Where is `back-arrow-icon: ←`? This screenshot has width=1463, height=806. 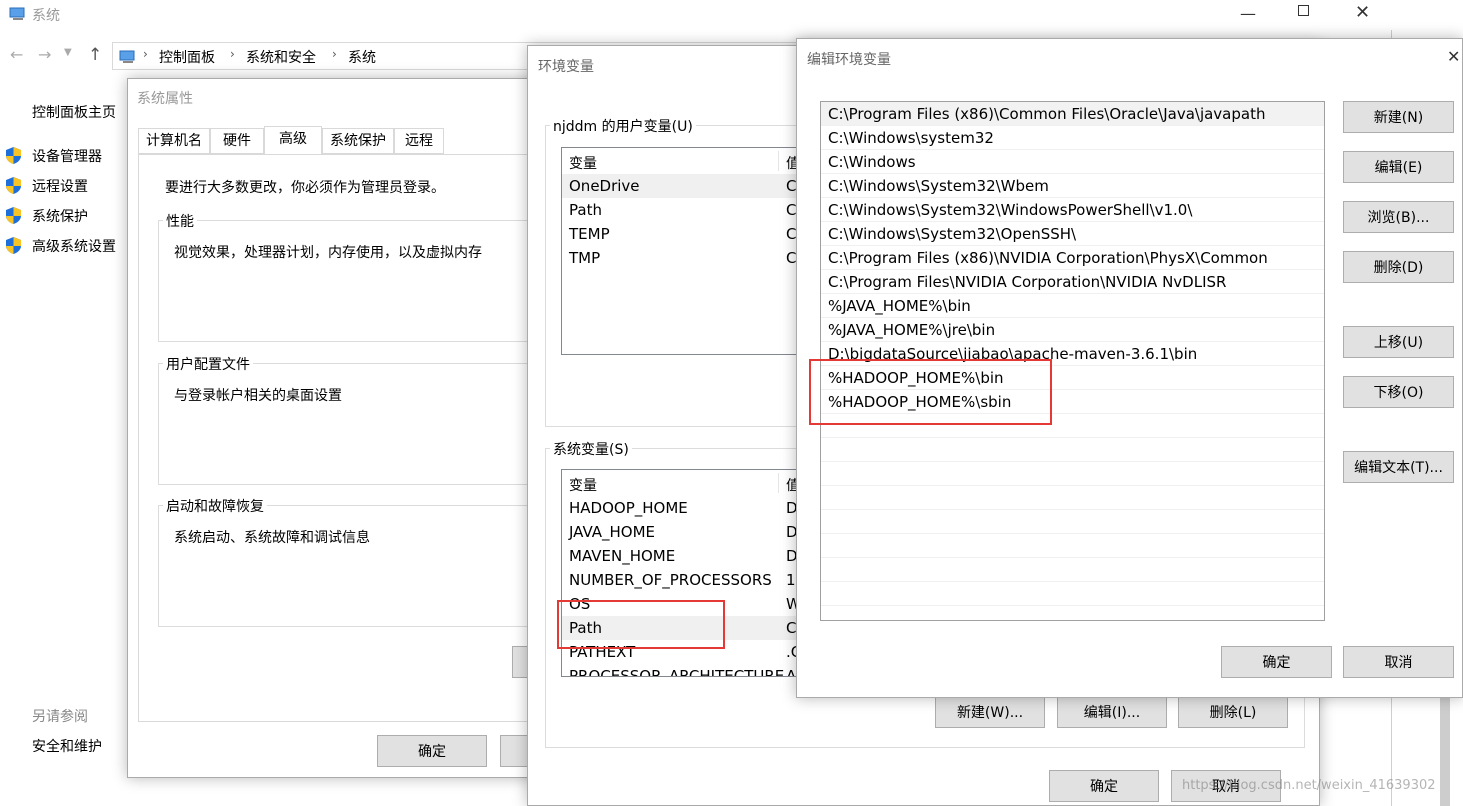
back-arrow-icon: ← is located at coordinates (16, 54).